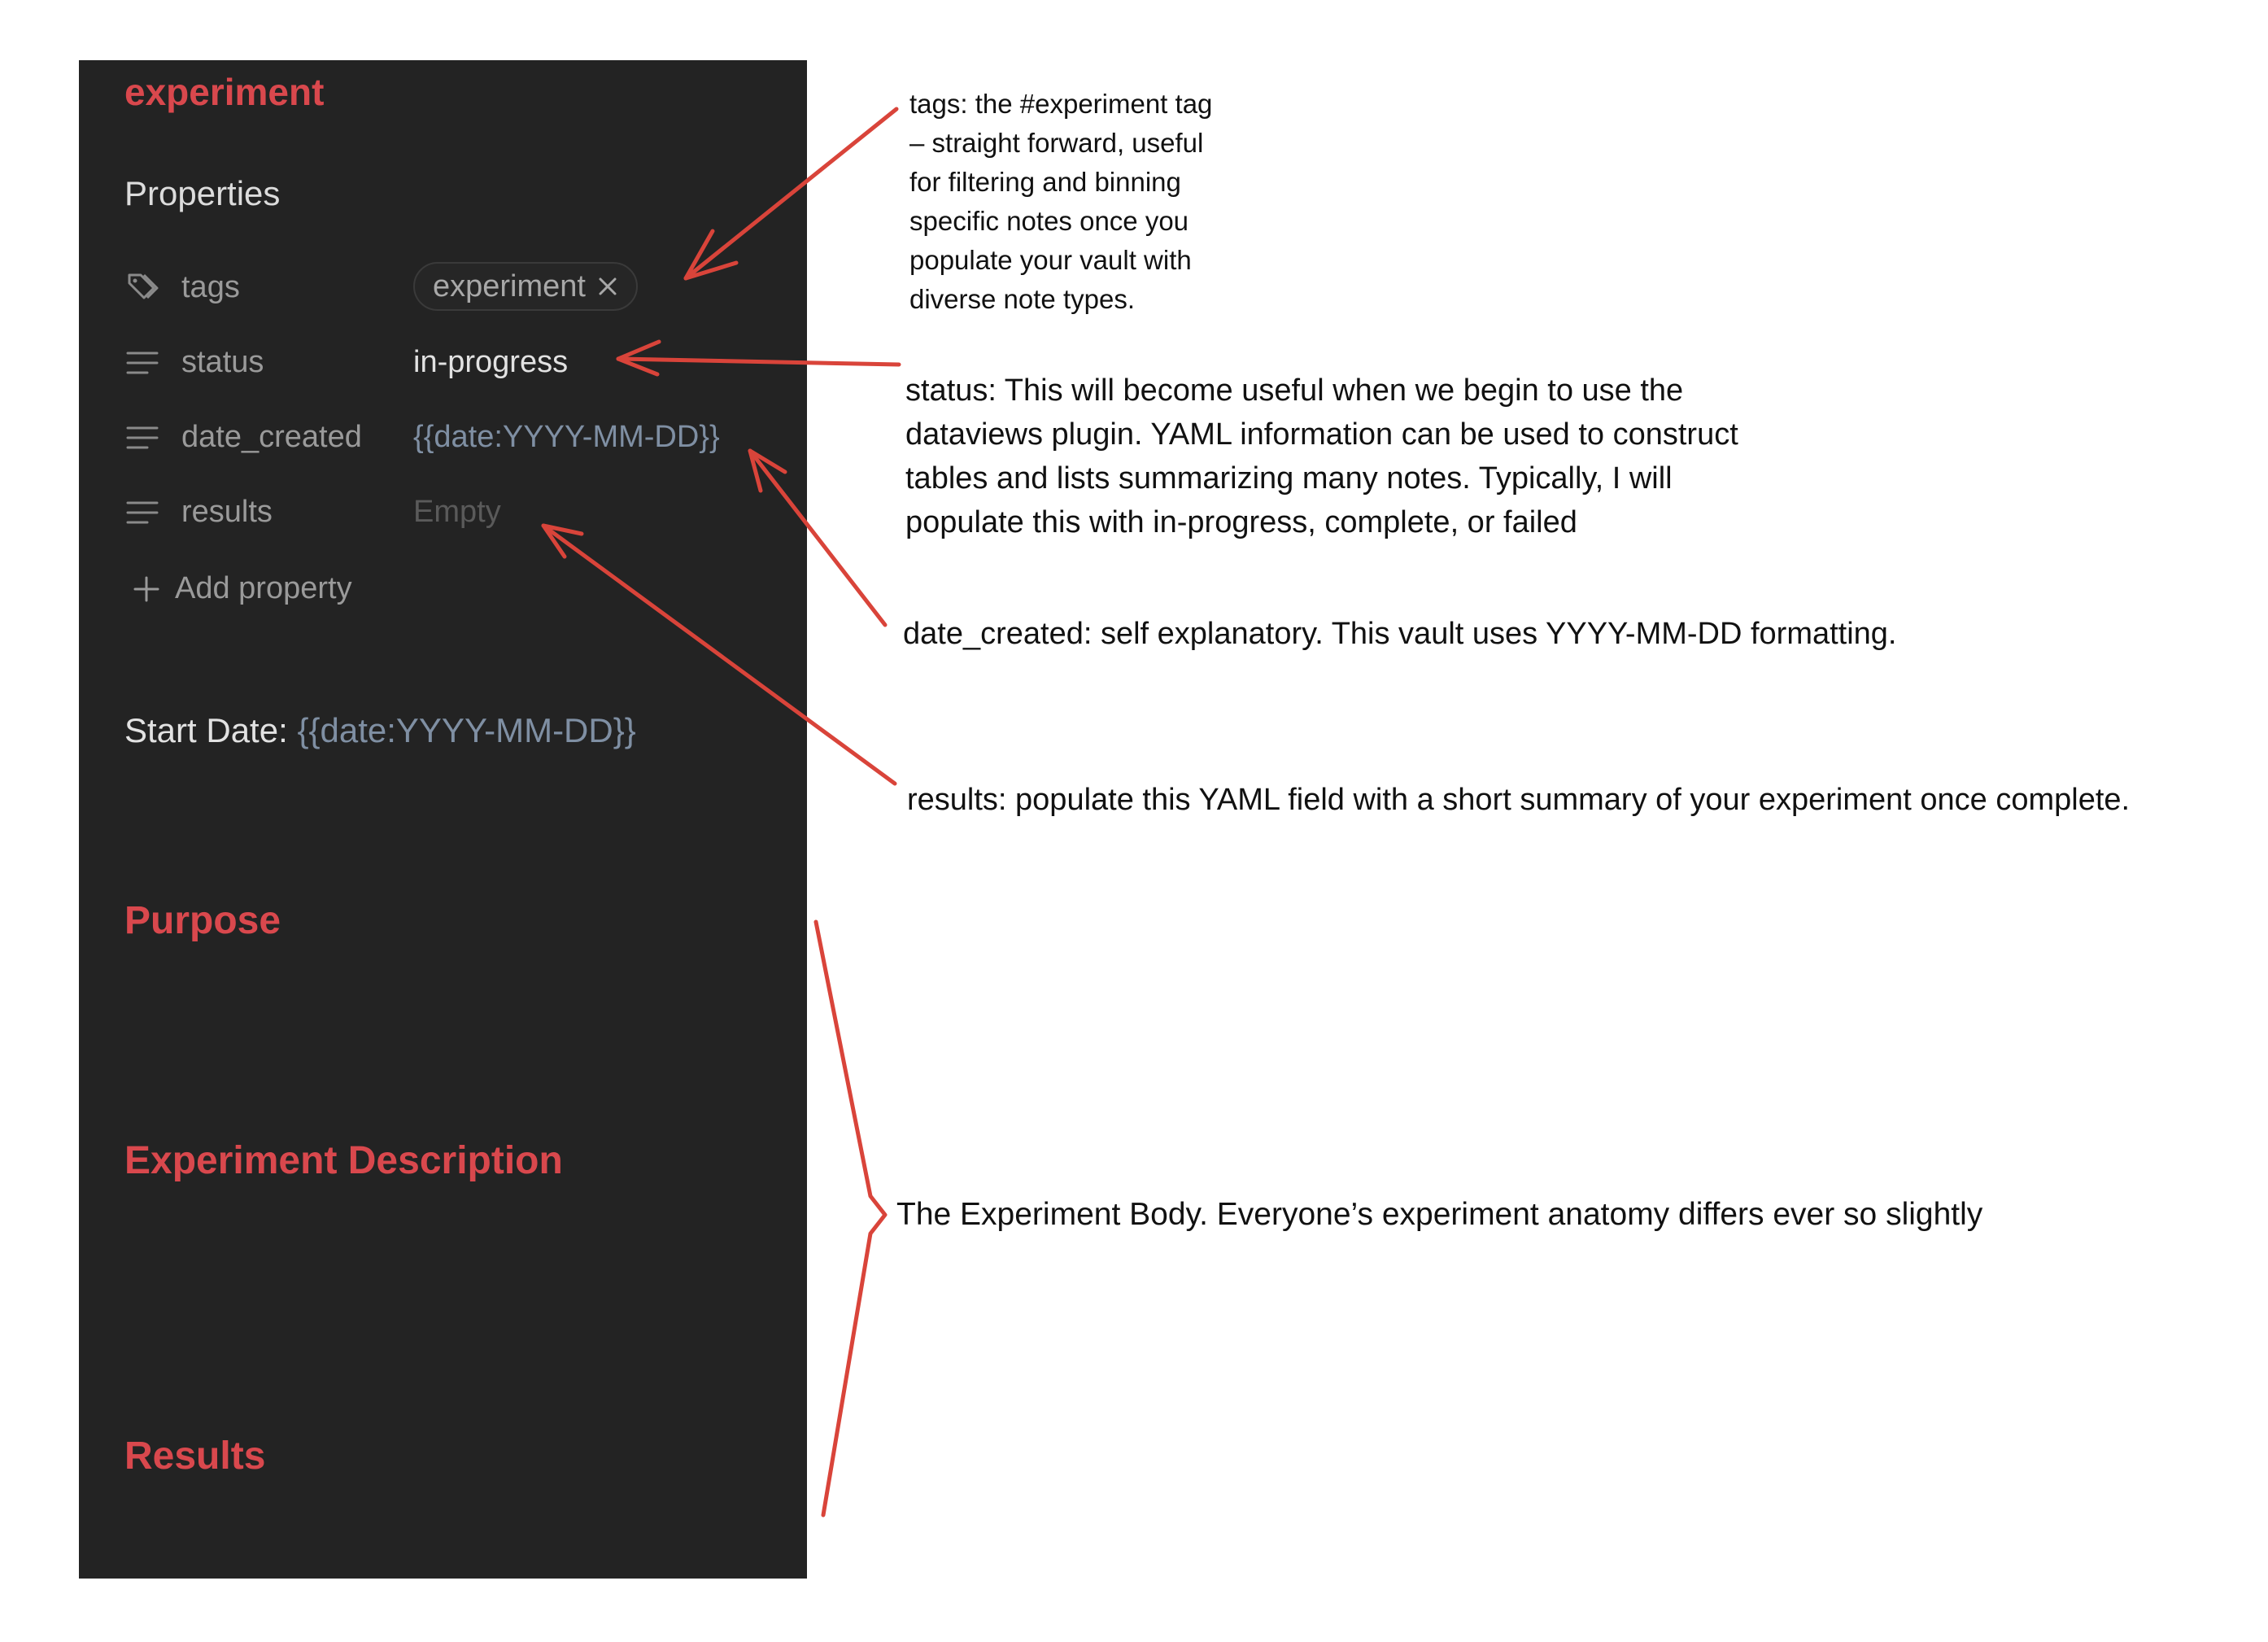 The image size is (2268, 1642). I want to click on arrow-to-tags, so click(791, 194).